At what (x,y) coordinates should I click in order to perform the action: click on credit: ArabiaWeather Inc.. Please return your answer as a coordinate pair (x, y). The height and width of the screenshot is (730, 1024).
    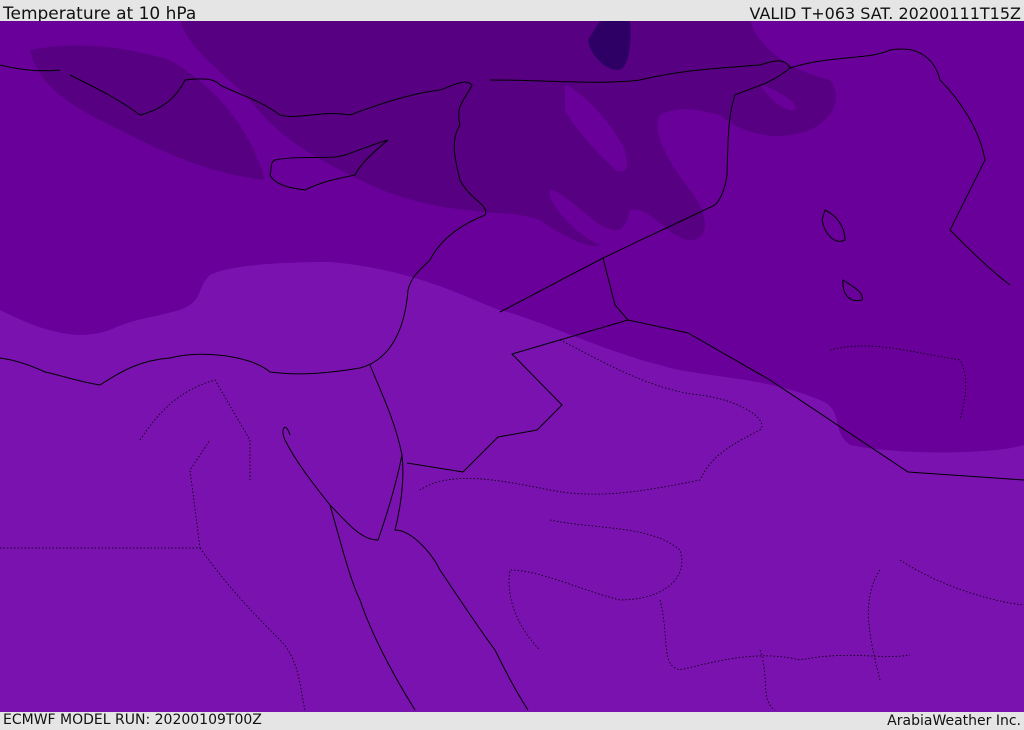
    Looking at the image, I should click on (954, 721).